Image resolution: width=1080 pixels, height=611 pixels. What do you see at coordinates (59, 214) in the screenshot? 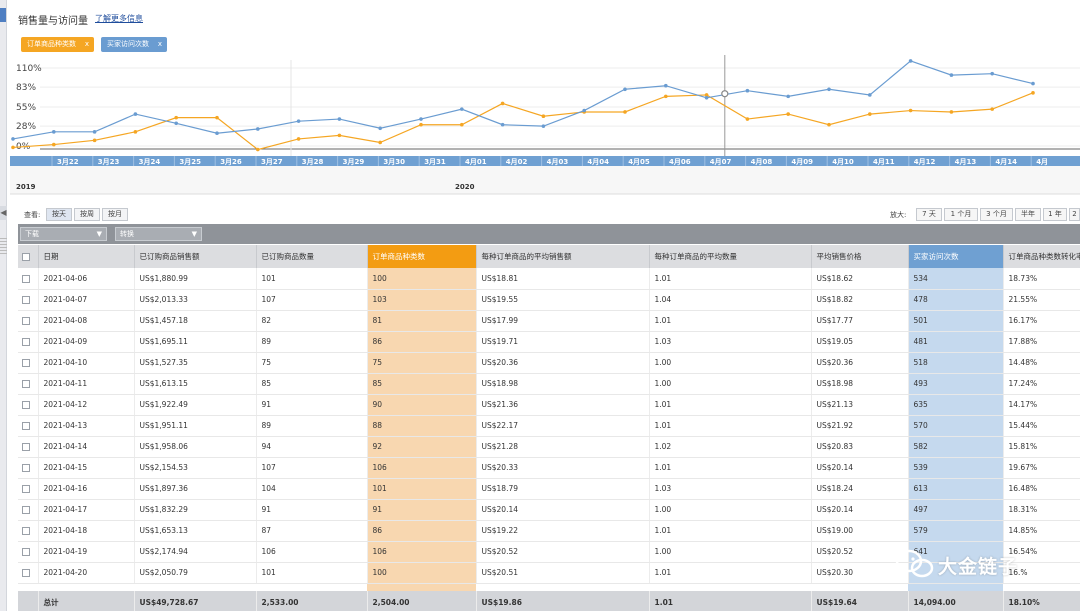
I see `view-by-day-button: 按天` at bounding box center [59, 214].